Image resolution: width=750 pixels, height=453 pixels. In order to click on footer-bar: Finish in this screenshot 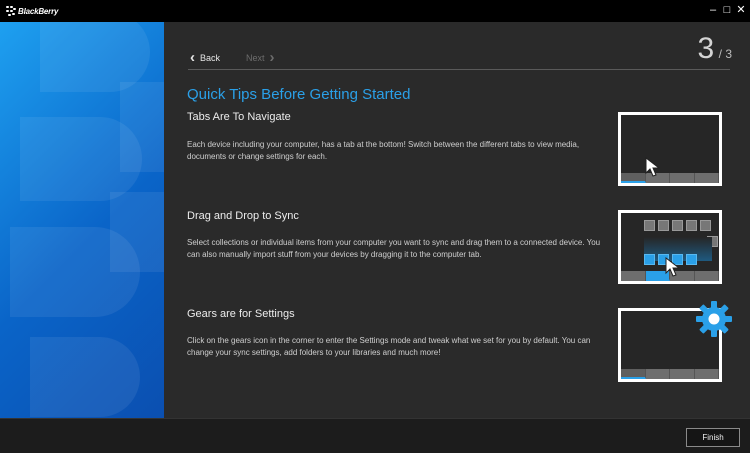, I will do `click(375, 435)`.